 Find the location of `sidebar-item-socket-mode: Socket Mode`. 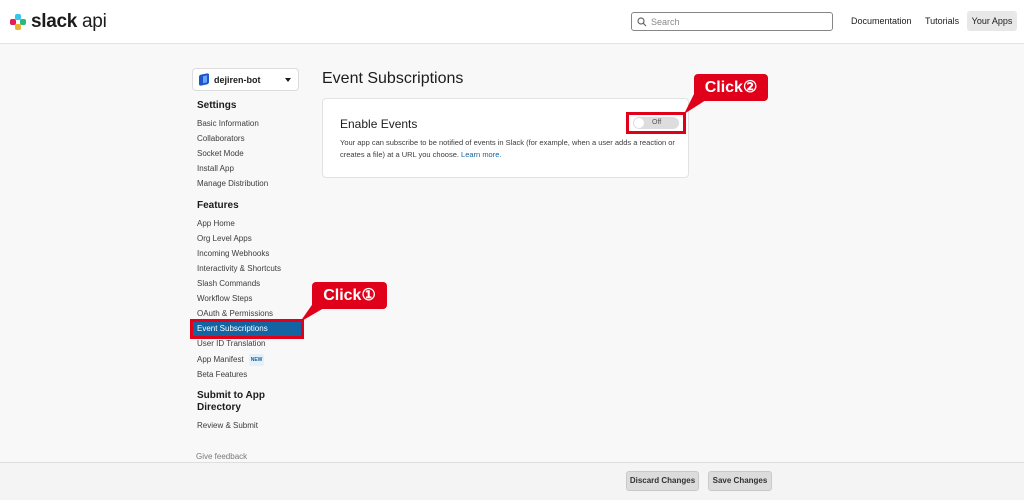

sidebar-item-socket-mode: Socket Mode is located at coordinates (220, 154).